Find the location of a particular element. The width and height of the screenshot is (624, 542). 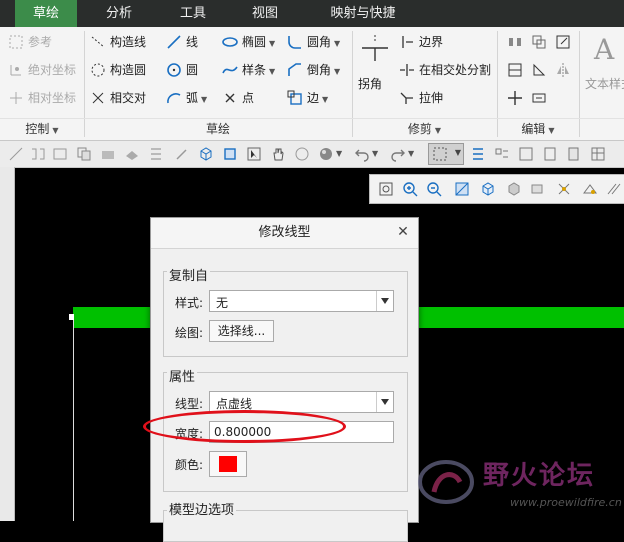

copy-icon is located at coordinates (539, 43).